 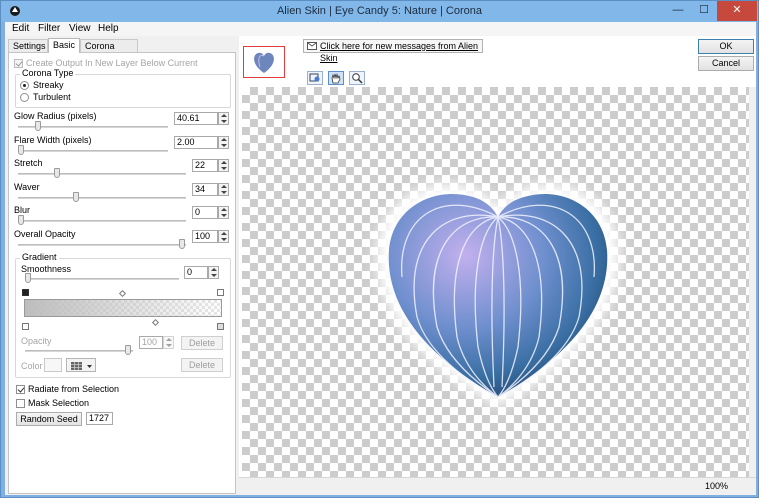 What do you see at coordinates (196, 142) in the screenshot?
I see `flare-width-input: 2.00` at bounding box center [196, 142].